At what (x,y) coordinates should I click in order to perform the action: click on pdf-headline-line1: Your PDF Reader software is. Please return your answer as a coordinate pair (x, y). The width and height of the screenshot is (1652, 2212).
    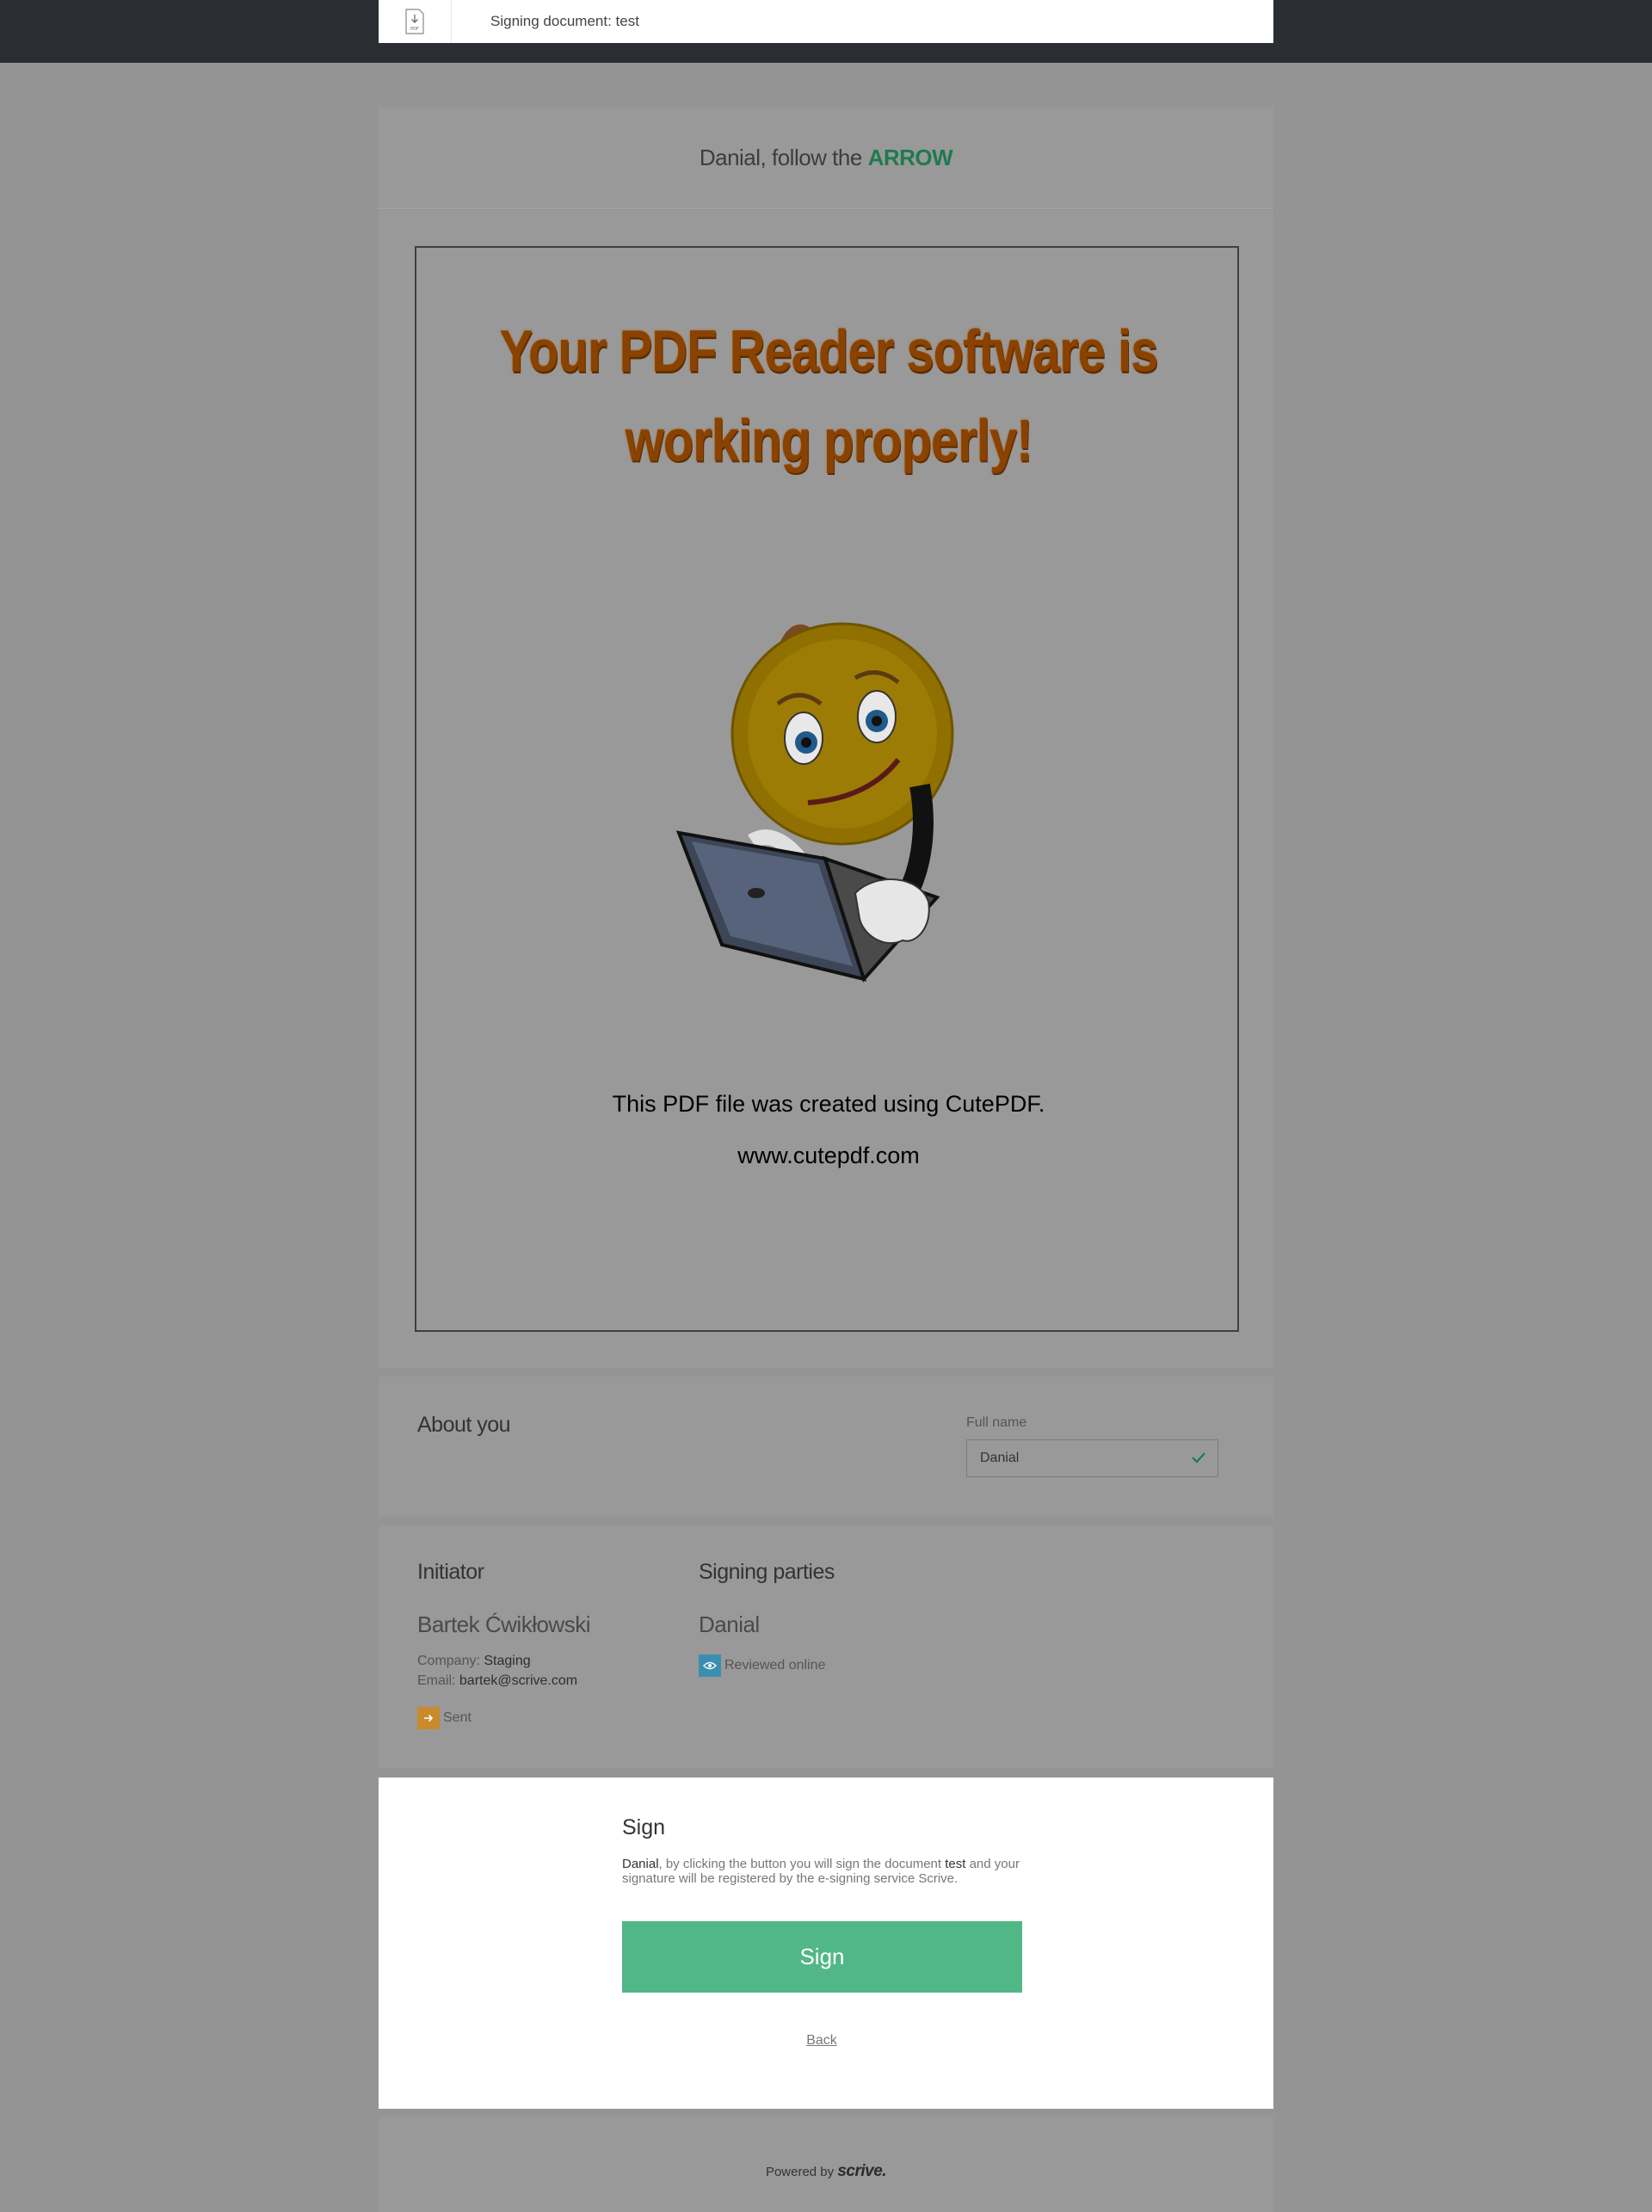
    Looking at the image, I should click on (829, 351).